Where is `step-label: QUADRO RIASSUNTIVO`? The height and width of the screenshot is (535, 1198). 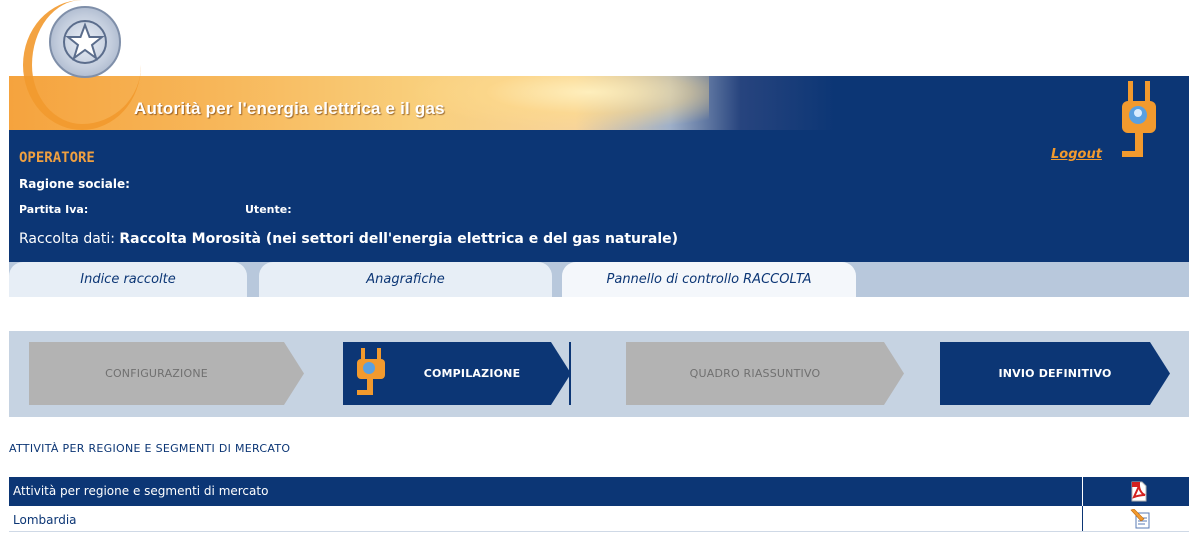 step-label: QUADRO RIASSUNTIVO is located at coordinates (755, 373).